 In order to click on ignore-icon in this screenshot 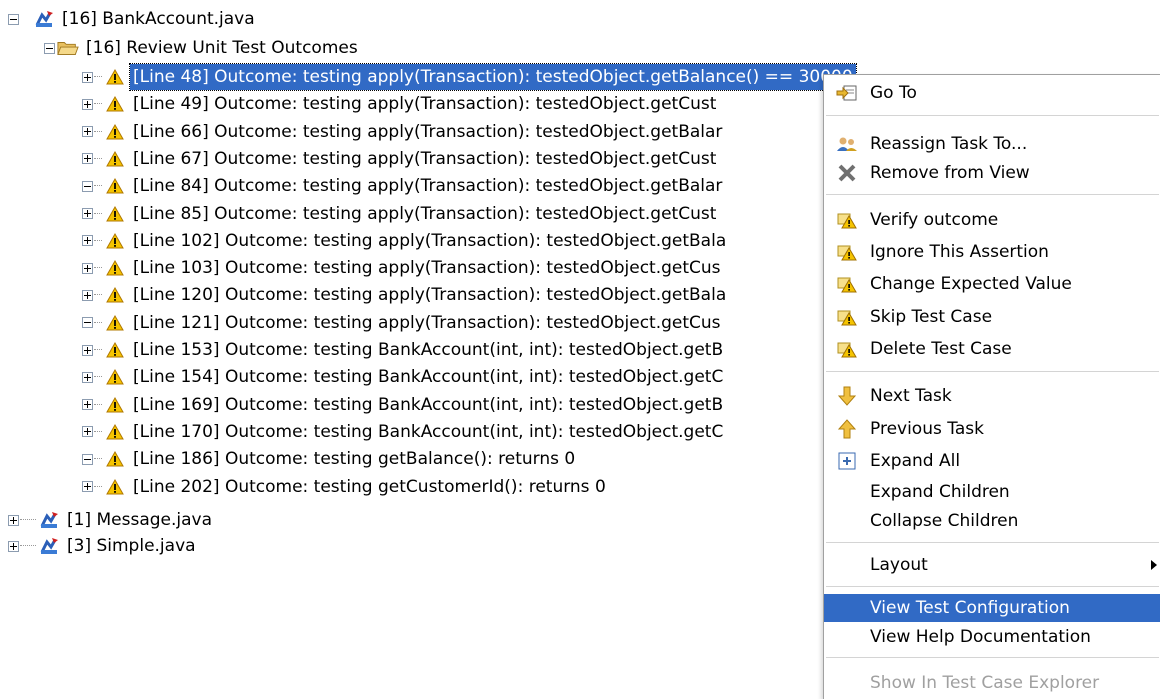, I will do `click(847, 252)`.